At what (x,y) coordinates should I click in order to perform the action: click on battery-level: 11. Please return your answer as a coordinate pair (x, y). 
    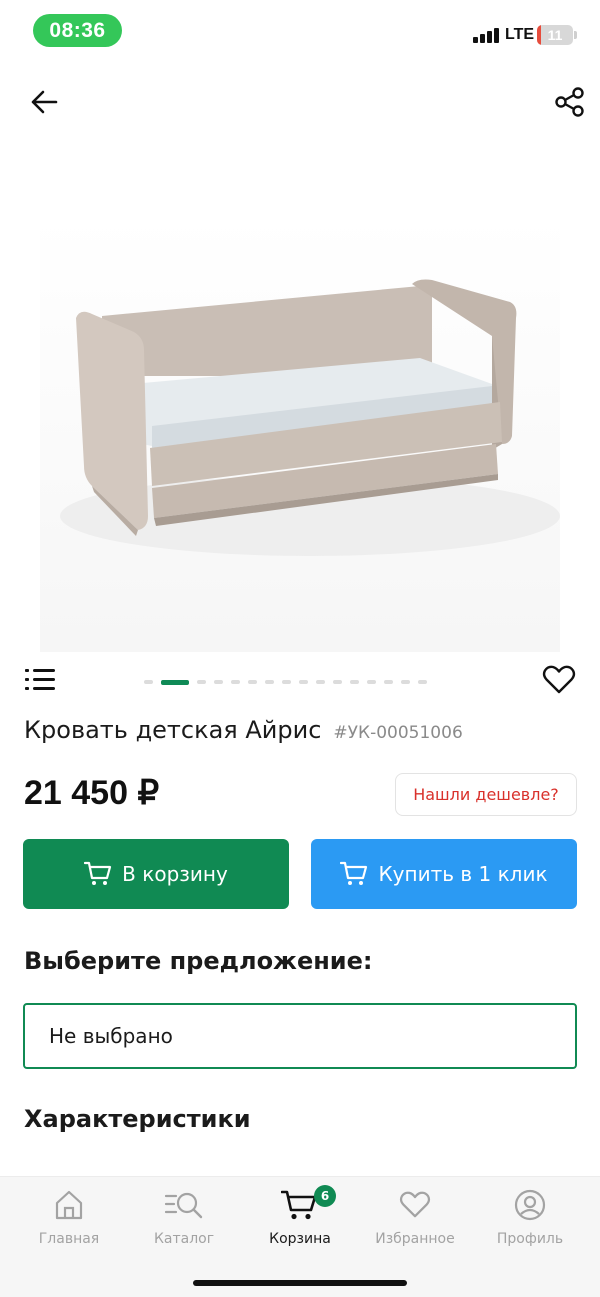
    Looking at the image, I should click on (555, 35).